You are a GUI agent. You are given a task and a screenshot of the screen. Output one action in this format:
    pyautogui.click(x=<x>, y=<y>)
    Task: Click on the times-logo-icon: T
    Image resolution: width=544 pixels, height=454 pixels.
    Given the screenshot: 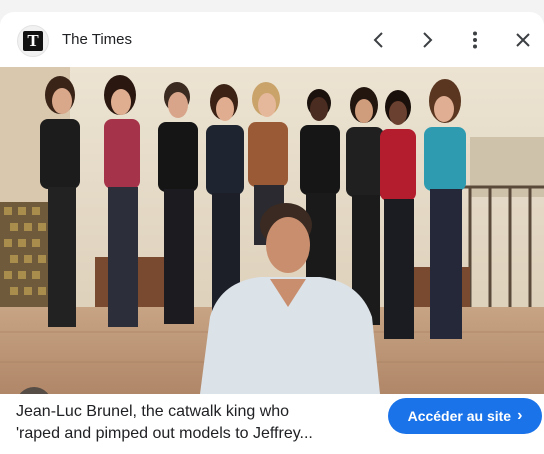 What is the action you would take?
    pyautogui.click(x=33, y=41)
    